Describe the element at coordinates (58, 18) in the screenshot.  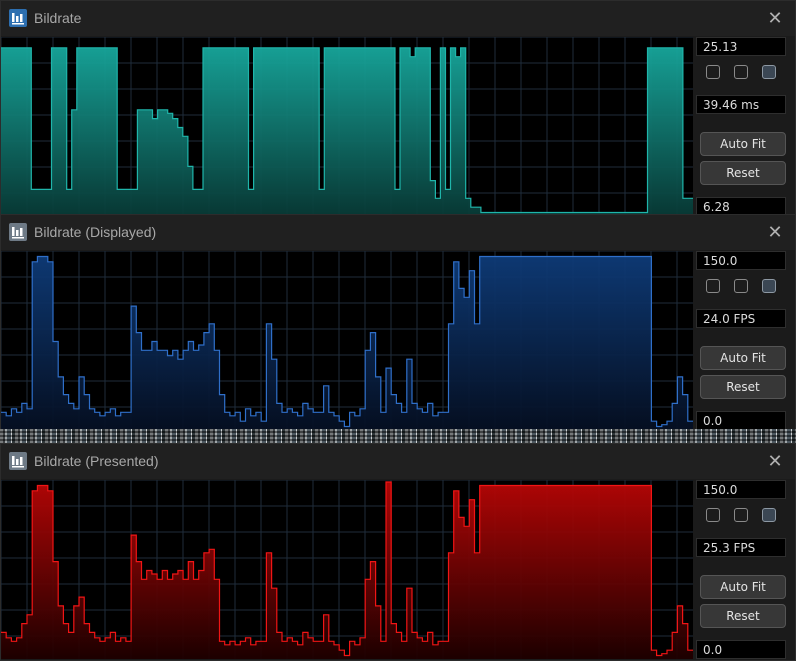
I see `window-title: Bildrate` at that location.